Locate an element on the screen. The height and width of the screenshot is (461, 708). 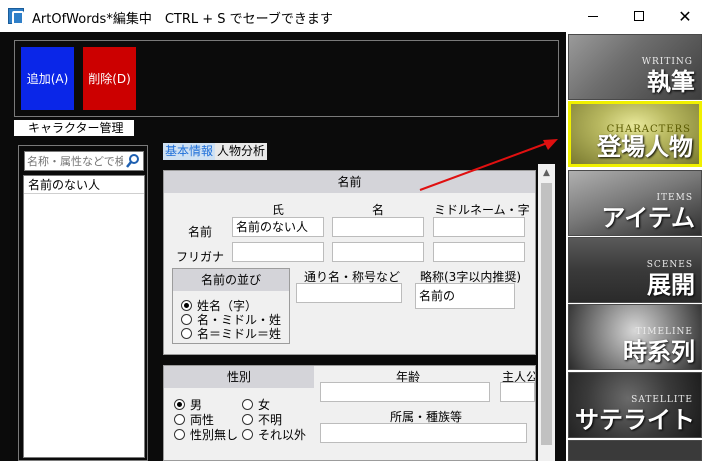
title-bar: ArtOfWords*編集中 CTRL + S でセーブできます ✕ is located at coordinates (354, 16).